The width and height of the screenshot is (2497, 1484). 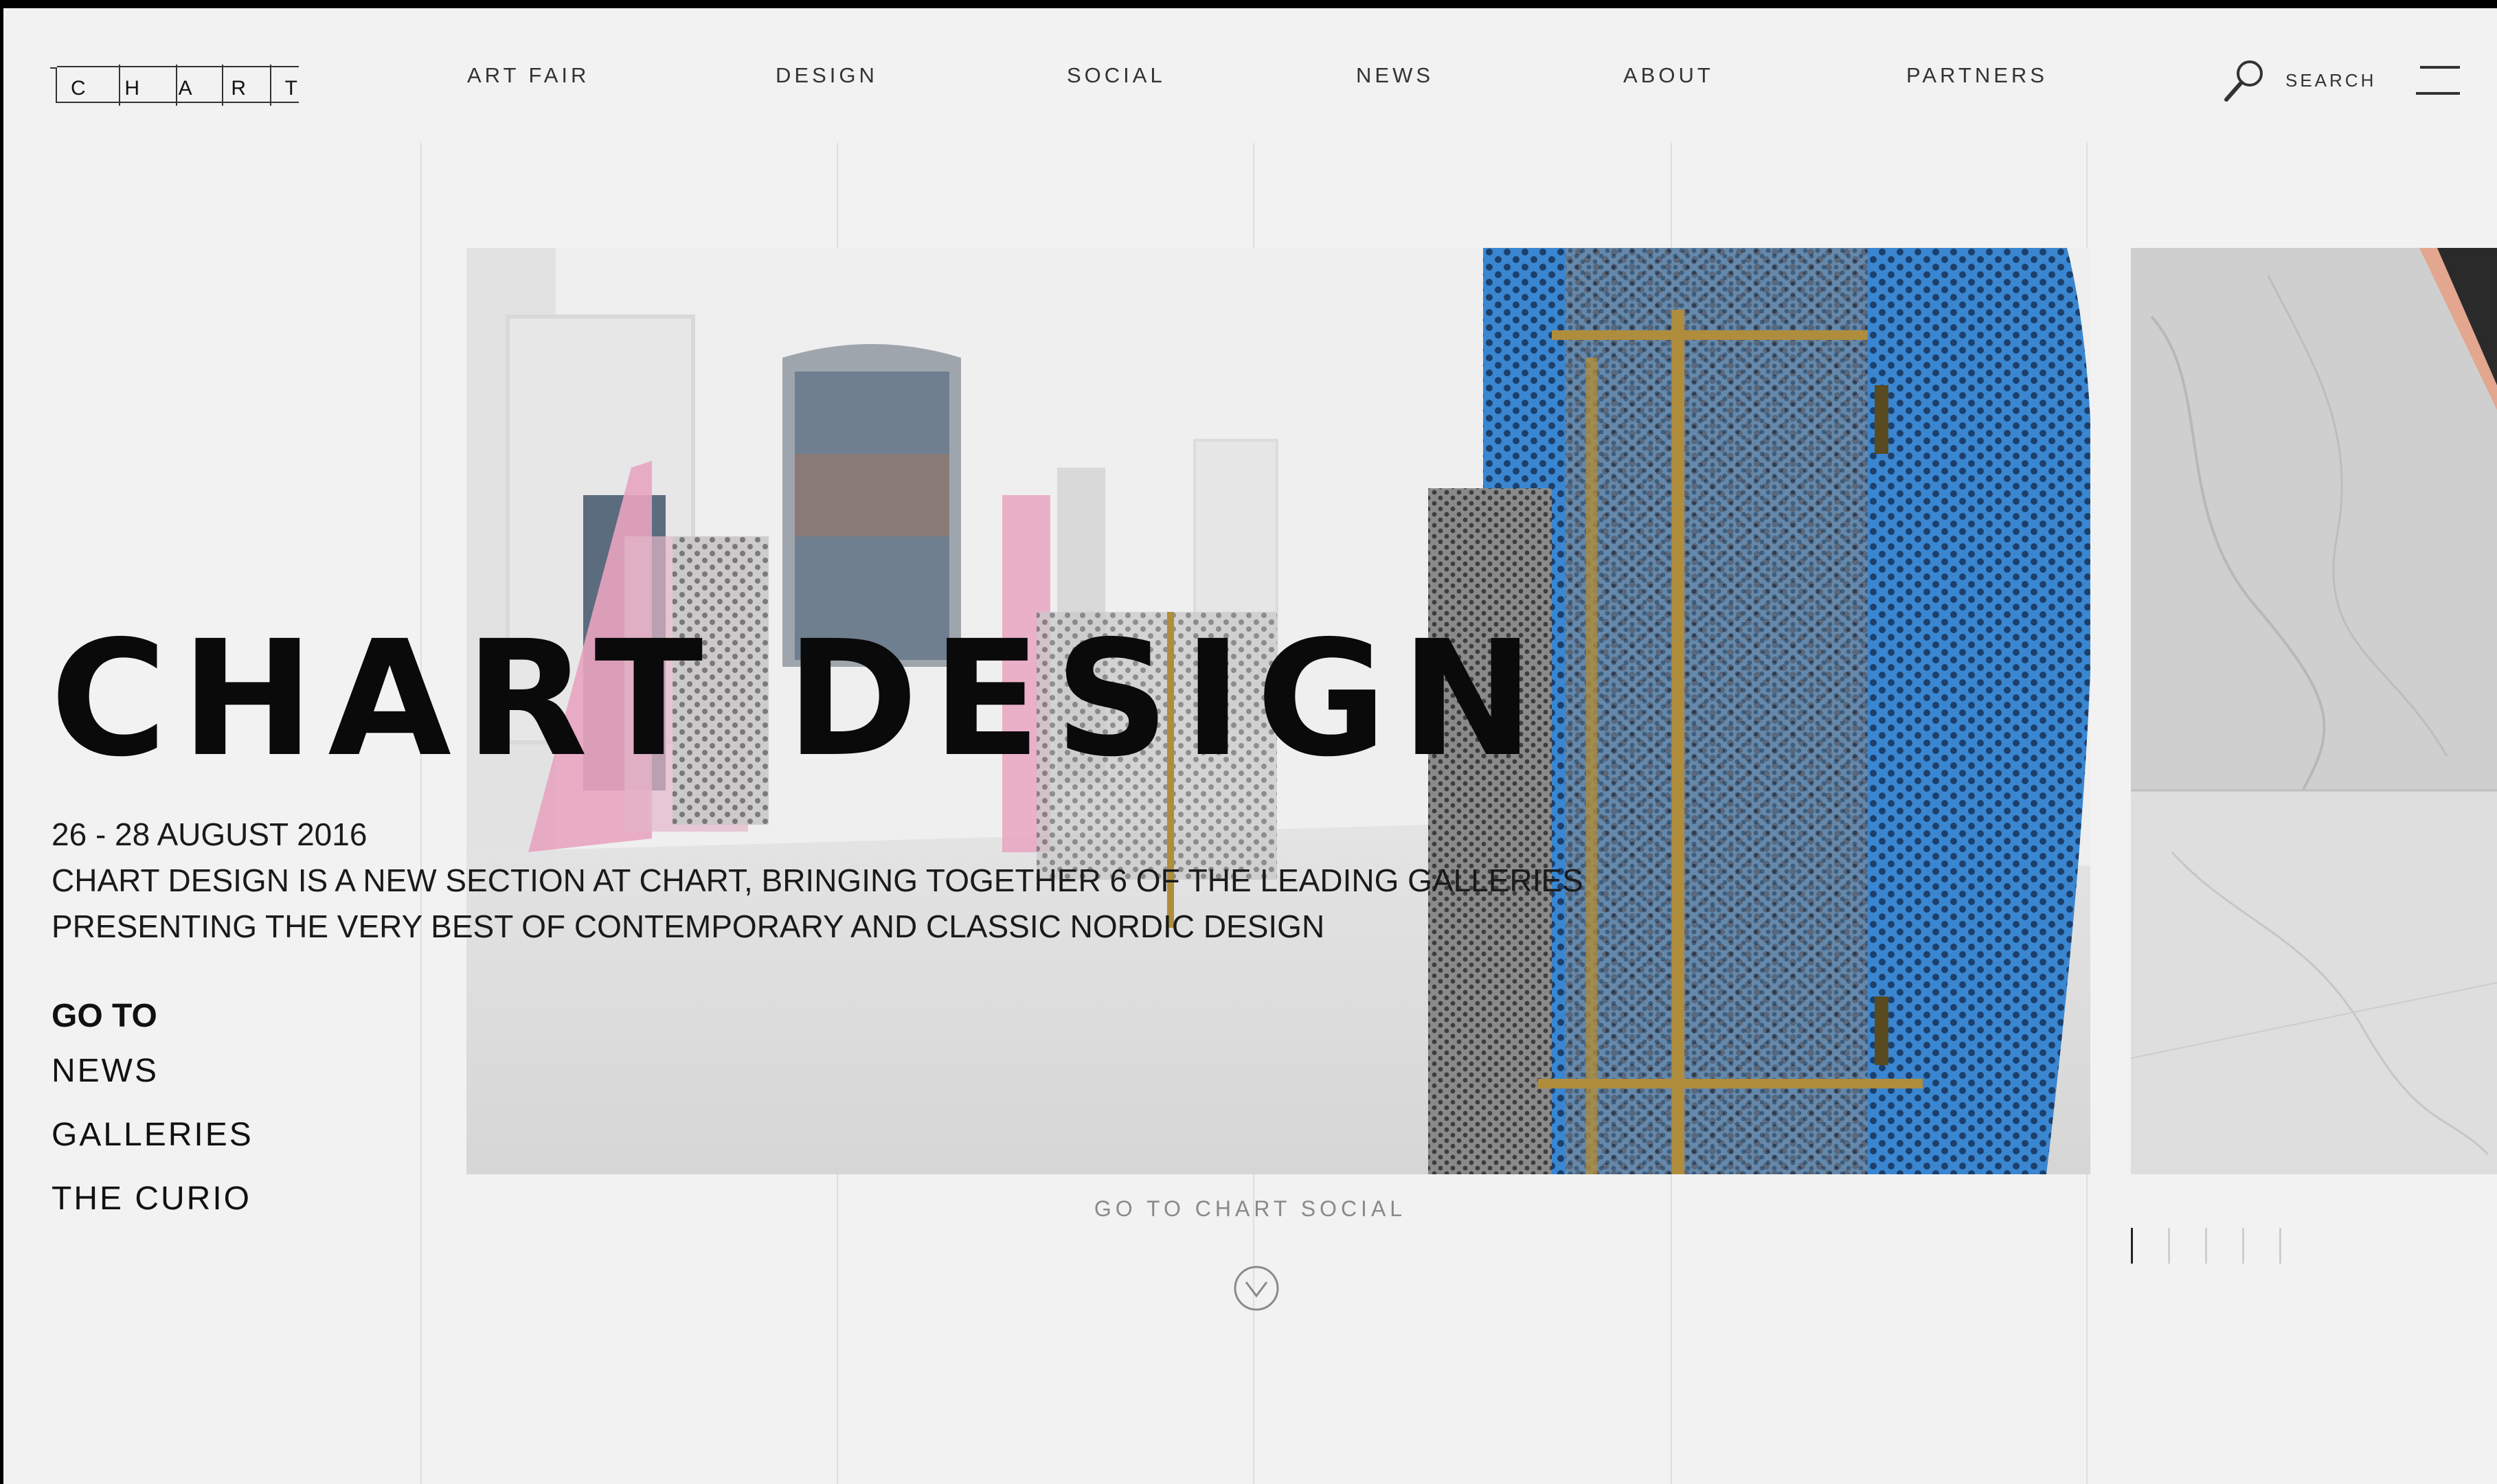 I want to click on search-icon, so click(x=2243, y=81).